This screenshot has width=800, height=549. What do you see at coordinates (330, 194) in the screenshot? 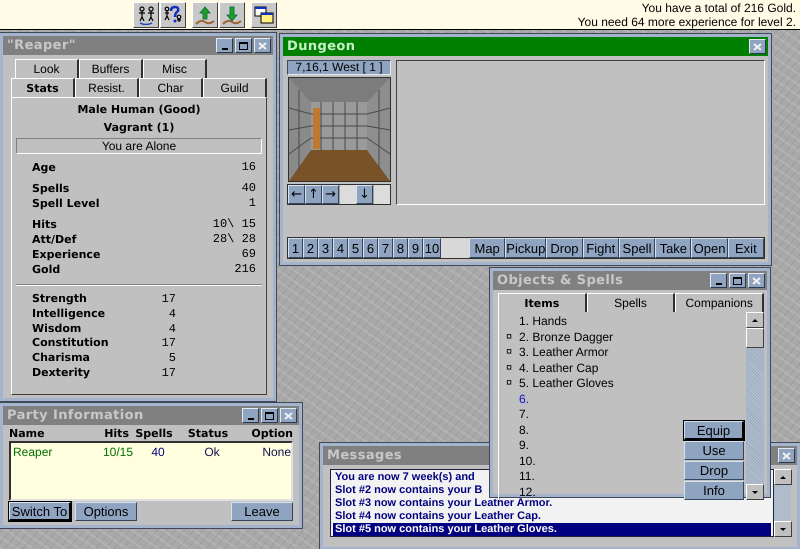
I see `move-button: →` at bounding box center [330, 194].